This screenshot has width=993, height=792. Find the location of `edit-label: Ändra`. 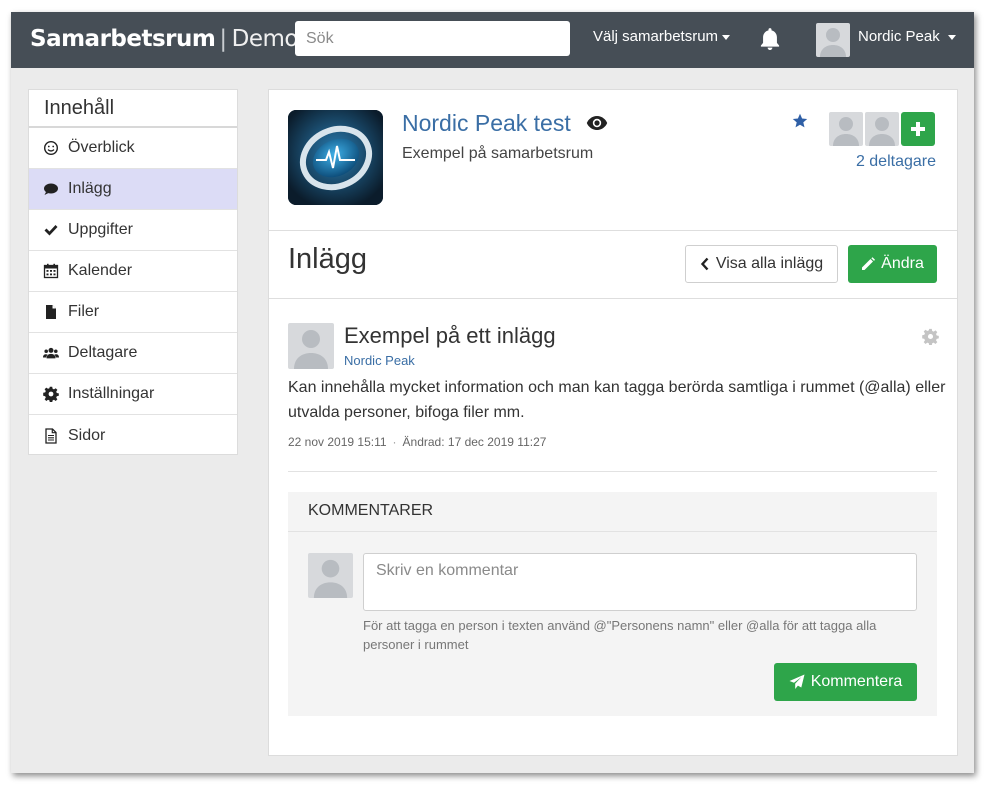

edit-label: Ändra is located at coordinates (902, 263).